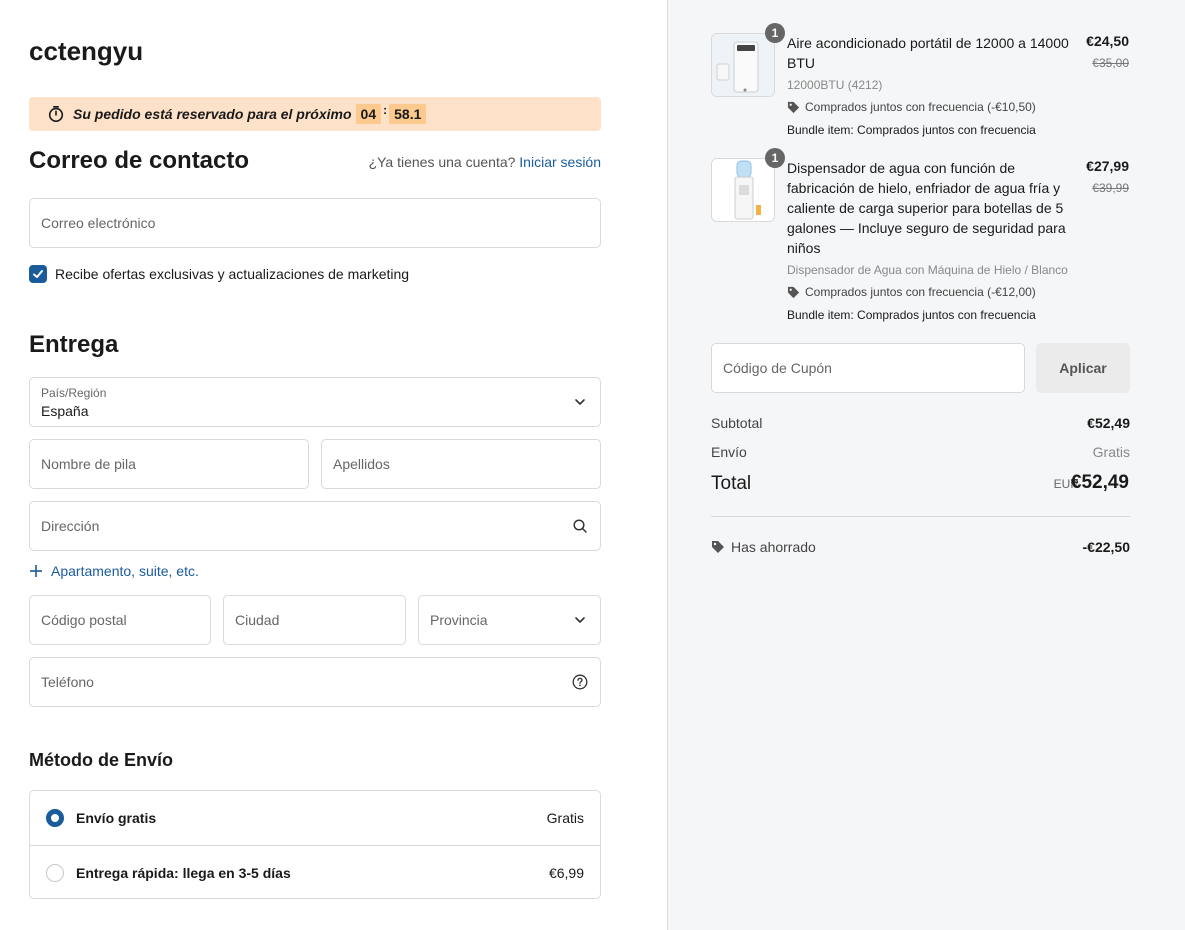  I want to click on total-label: Total, so click(731, 483).